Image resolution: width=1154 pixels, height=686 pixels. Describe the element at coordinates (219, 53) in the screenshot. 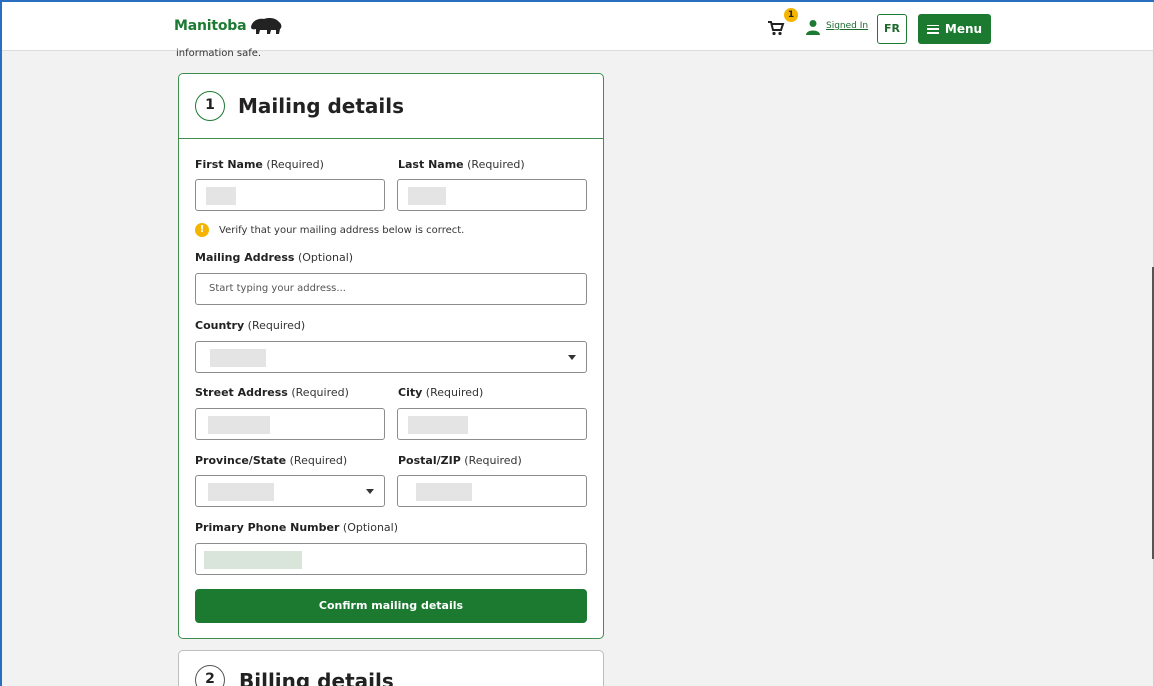

I see `intro-text: information safe.` at that location.